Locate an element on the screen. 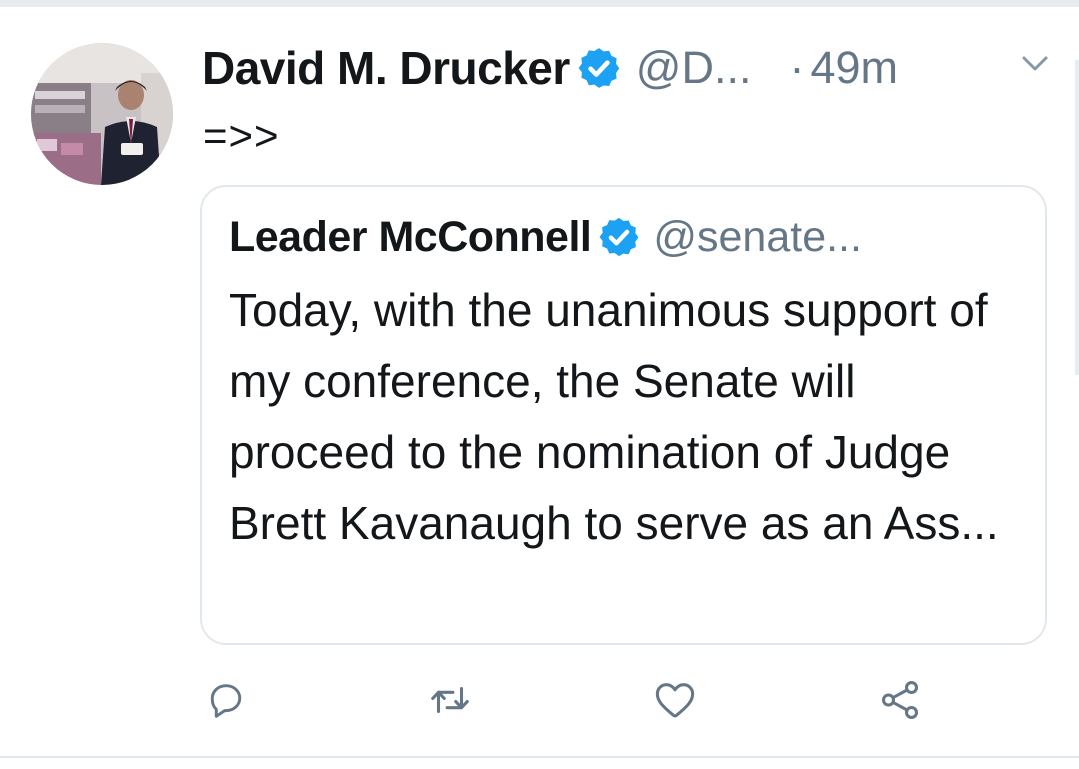  profile-photo-icon is located at coordinates (102, 114).